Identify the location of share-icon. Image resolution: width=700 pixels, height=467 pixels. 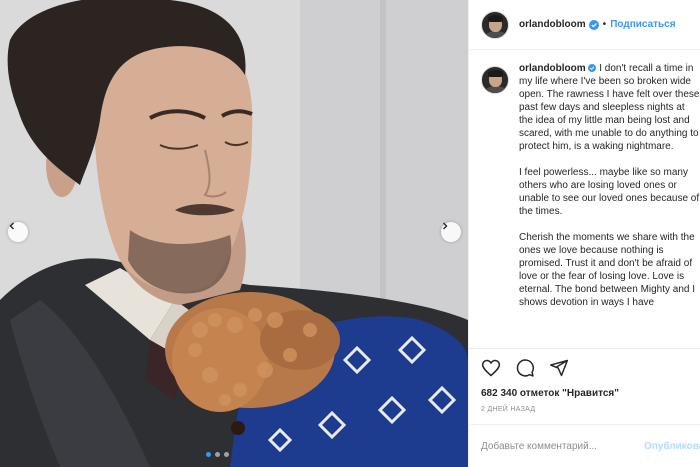
(559, 368).